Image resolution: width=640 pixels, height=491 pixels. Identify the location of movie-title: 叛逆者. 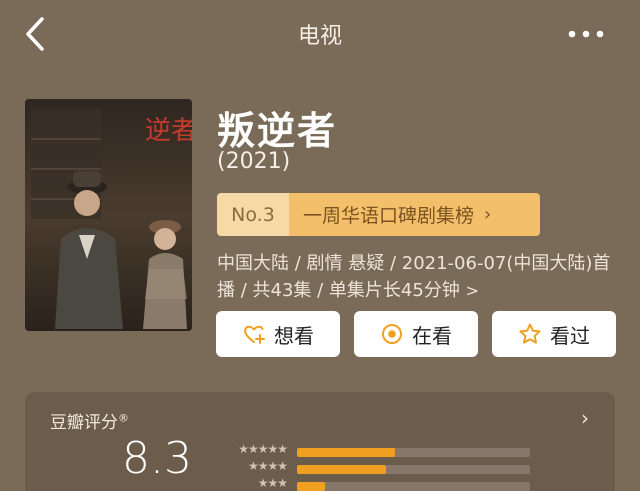
(277, 131).